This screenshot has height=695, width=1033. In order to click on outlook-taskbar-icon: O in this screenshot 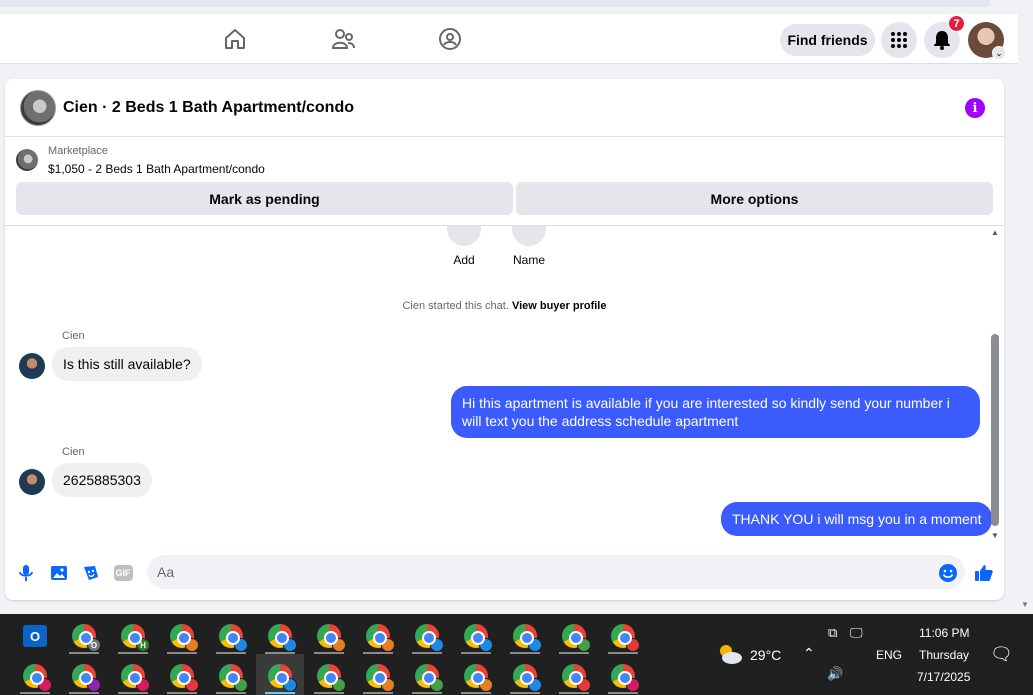, I will do `click(35, 636)`.